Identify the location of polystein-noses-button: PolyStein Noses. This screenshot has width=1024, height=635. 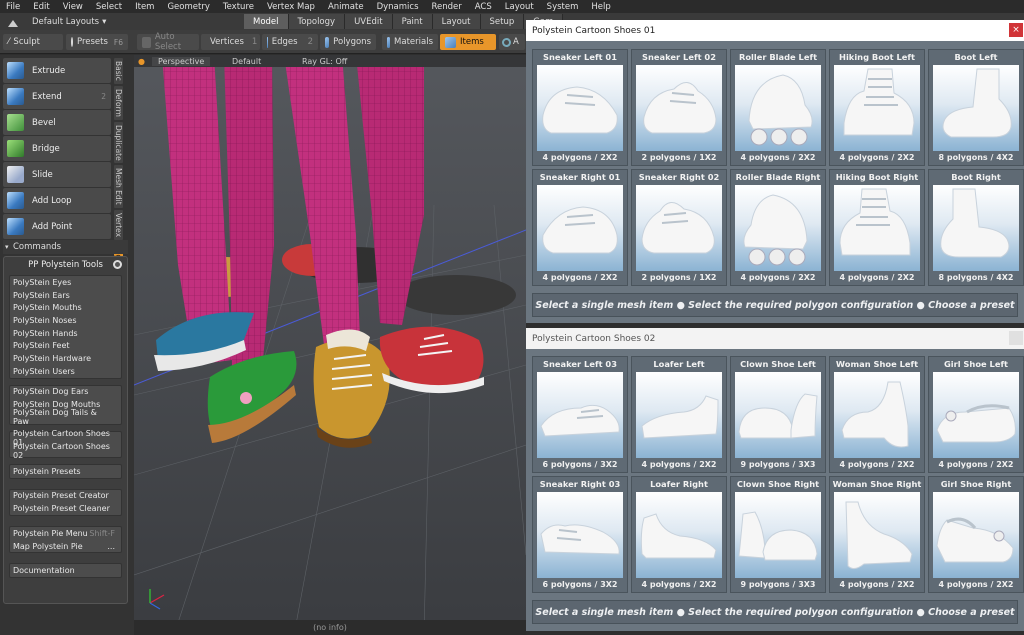
(65, 320).